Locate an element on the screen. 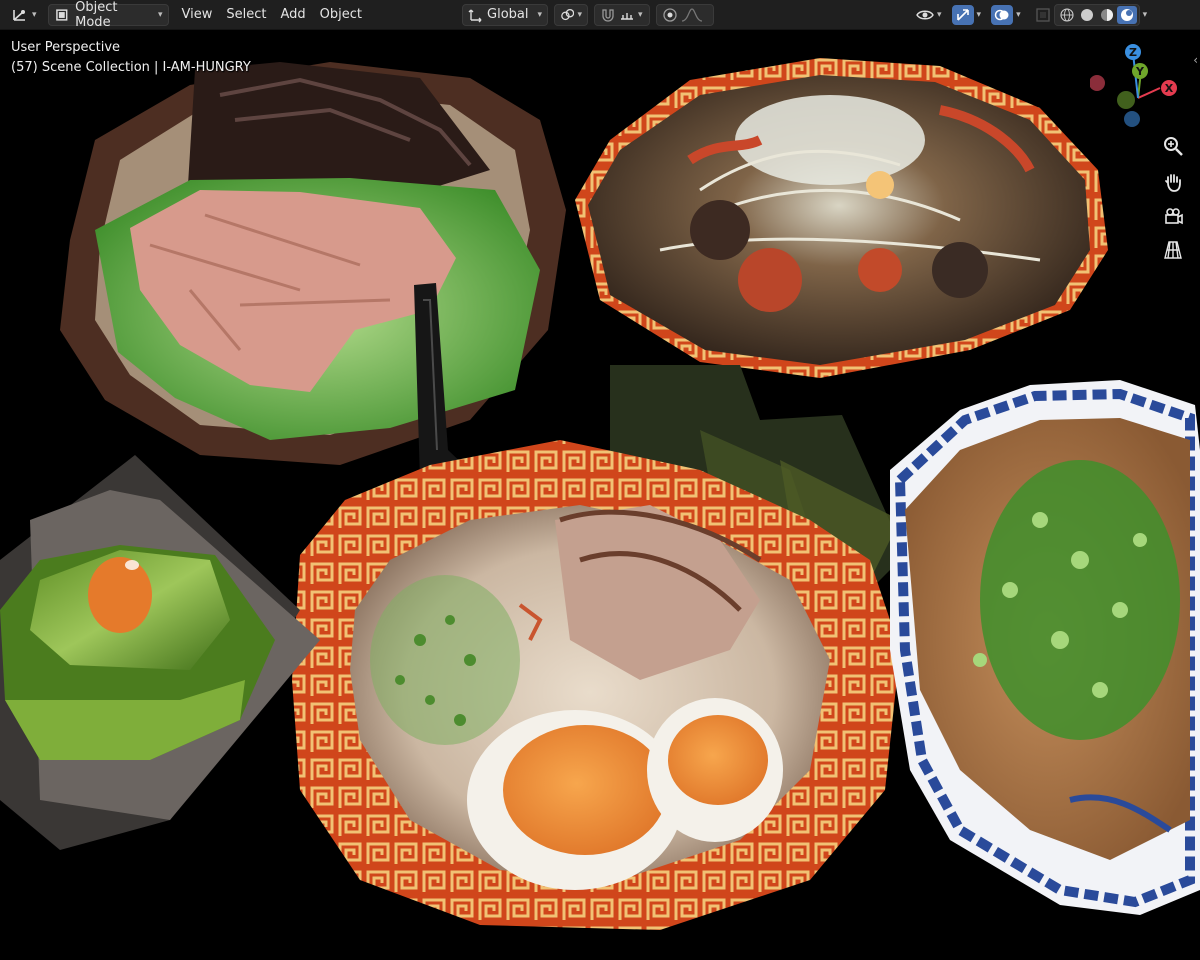 Image resolution: width=1200 pixels, height=960 pixels. gizmo-arrow-icon is located at coordinates (962, 14).